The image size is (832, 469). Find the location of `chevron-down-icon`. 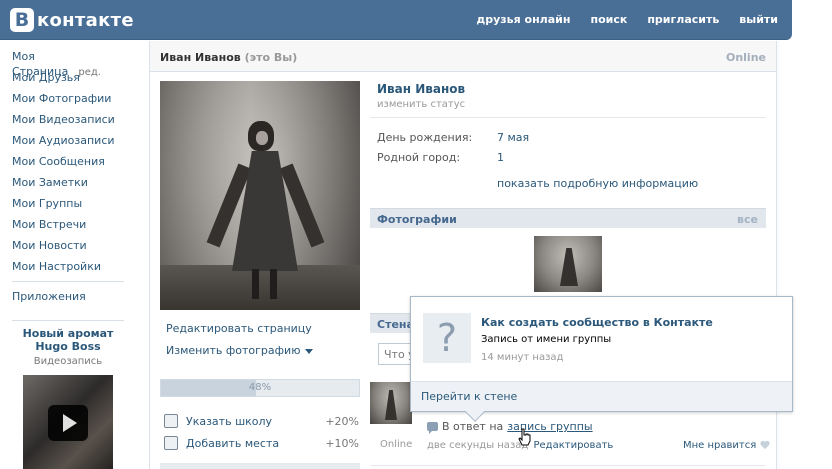

chevron-down-icon is located at coordinates (309, 351).